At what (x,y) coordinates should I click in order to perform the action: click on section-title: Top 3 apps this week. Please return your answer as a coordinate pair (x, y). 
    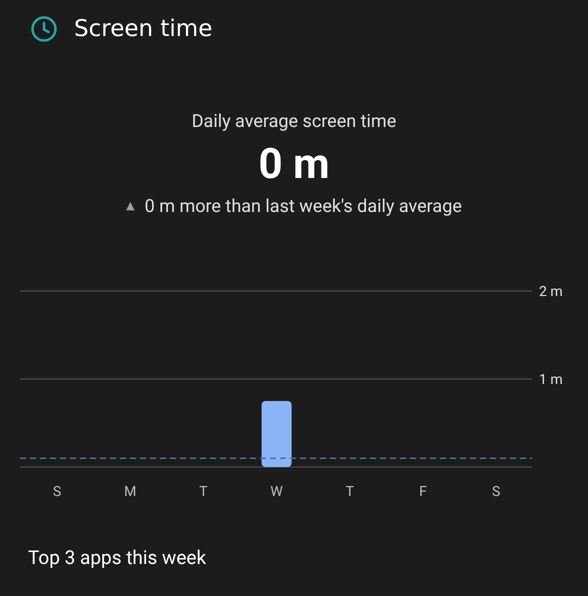
    Looking at the image, I should click on (118, 558).